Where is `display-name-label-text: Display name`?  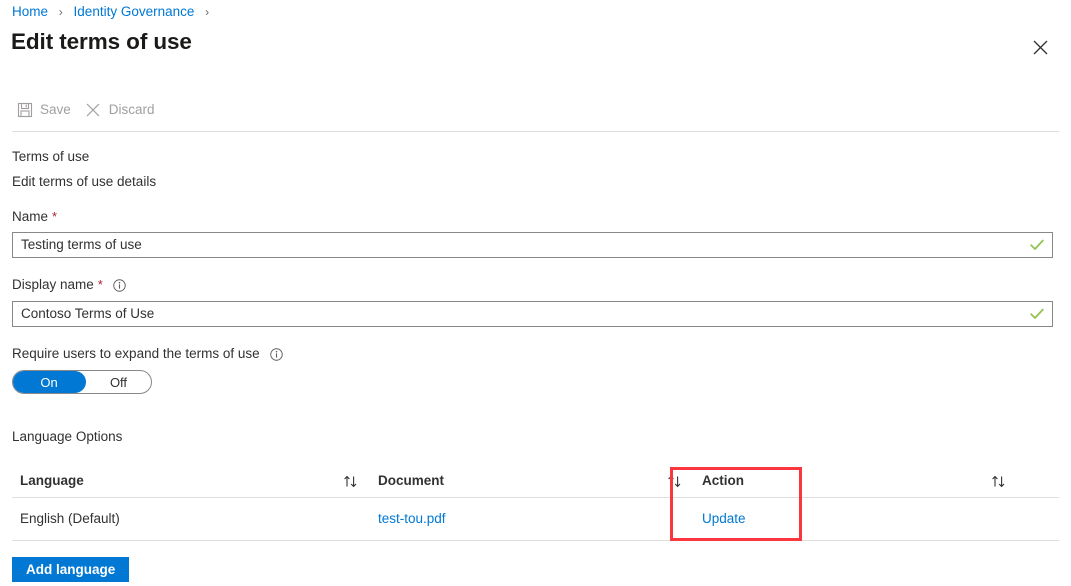
display-name-label-text: Display name is located at coordinates (53, 284).